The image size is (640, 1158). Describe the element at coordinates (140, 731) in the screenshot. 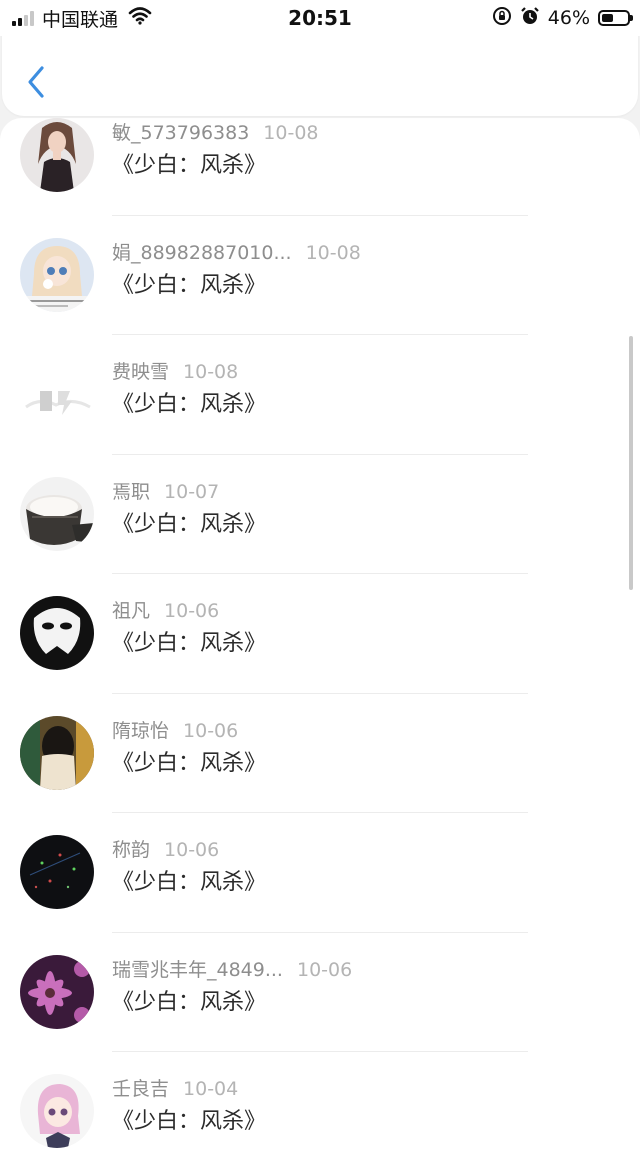

I see `user-name: 隋琼怡` at that location.